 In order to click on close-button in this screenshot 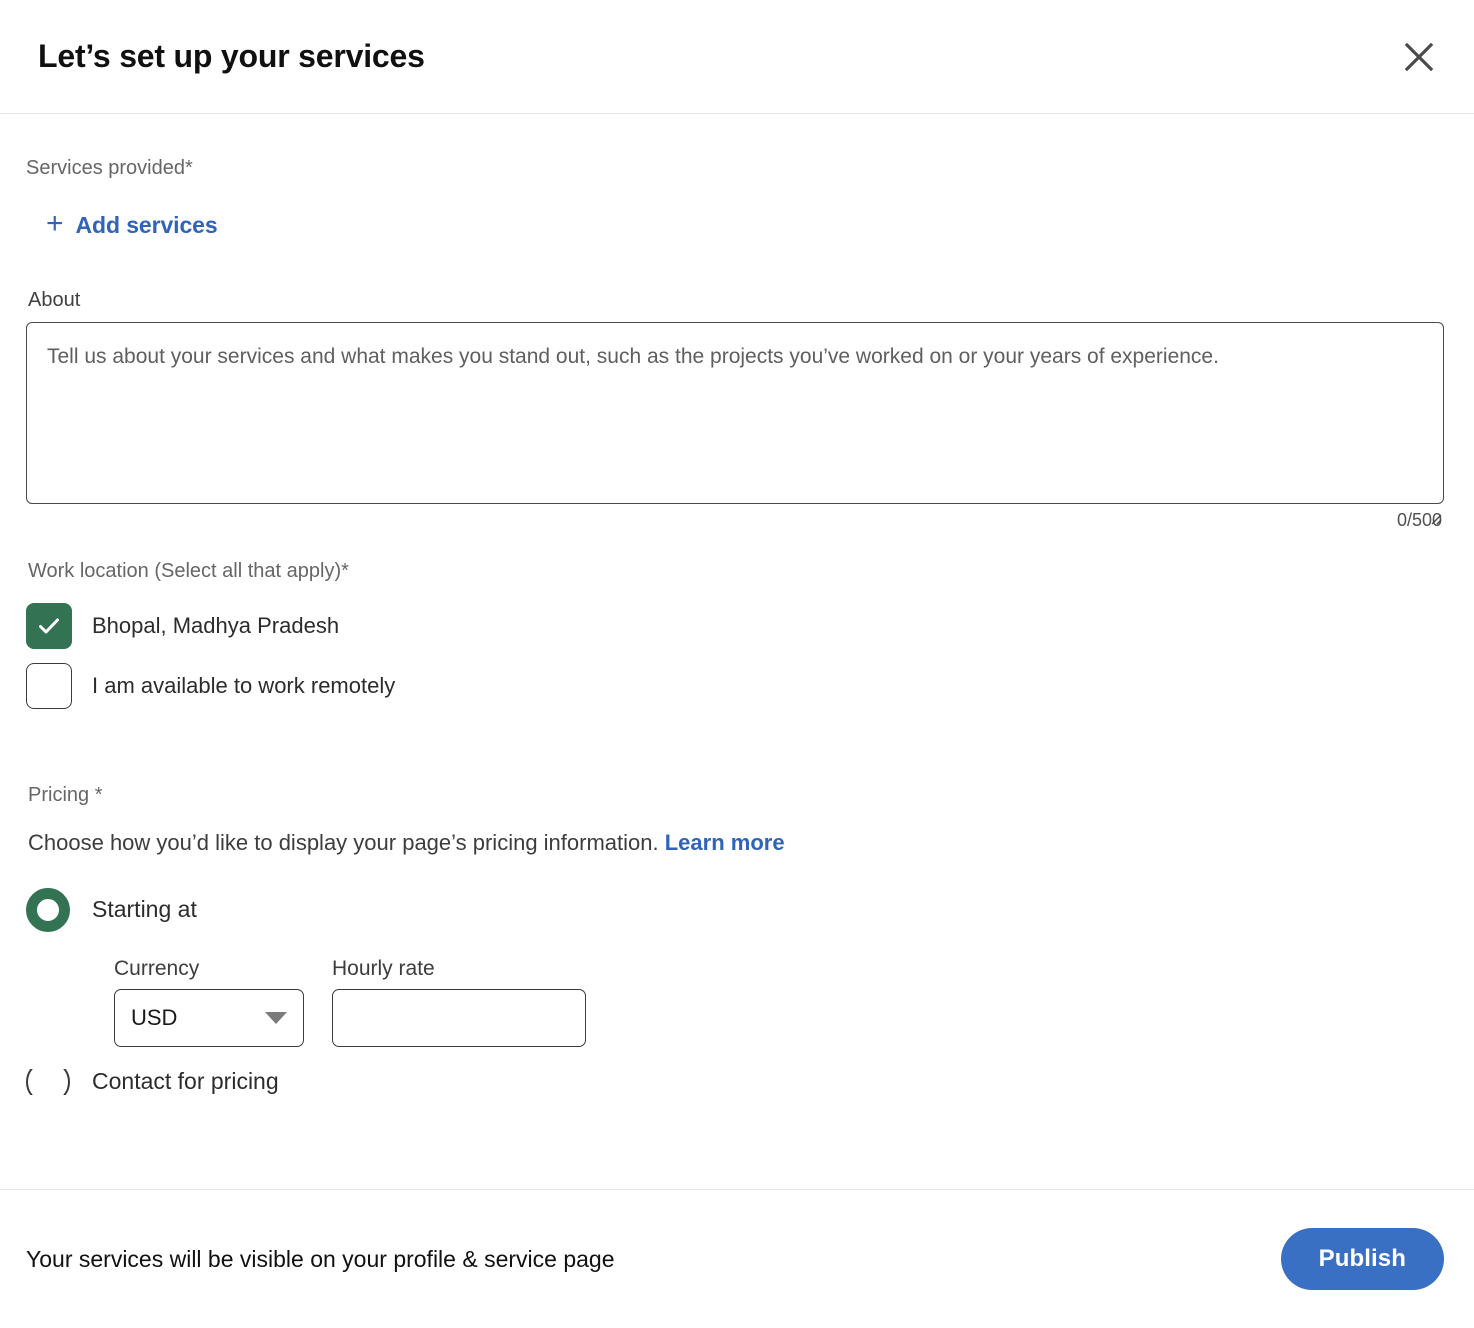, I will do `click(1419, 57)`.